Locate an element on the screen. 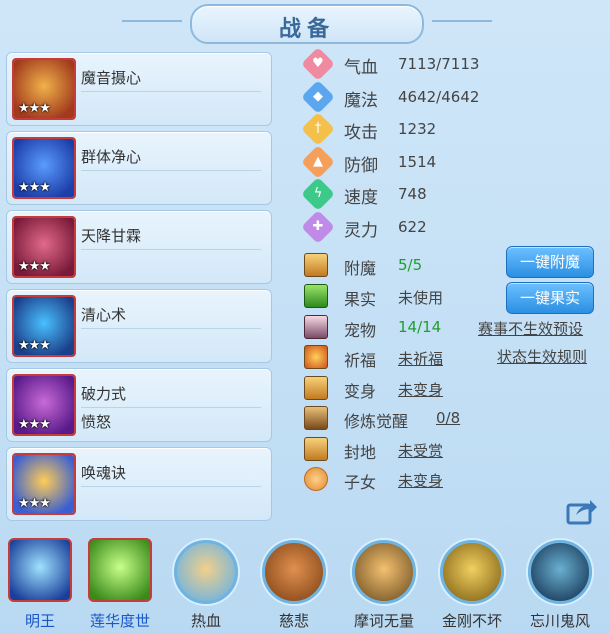 This screenshot has height=634, width=610. skill-name: 魔音摄心 is located at coordinates (111, 78).